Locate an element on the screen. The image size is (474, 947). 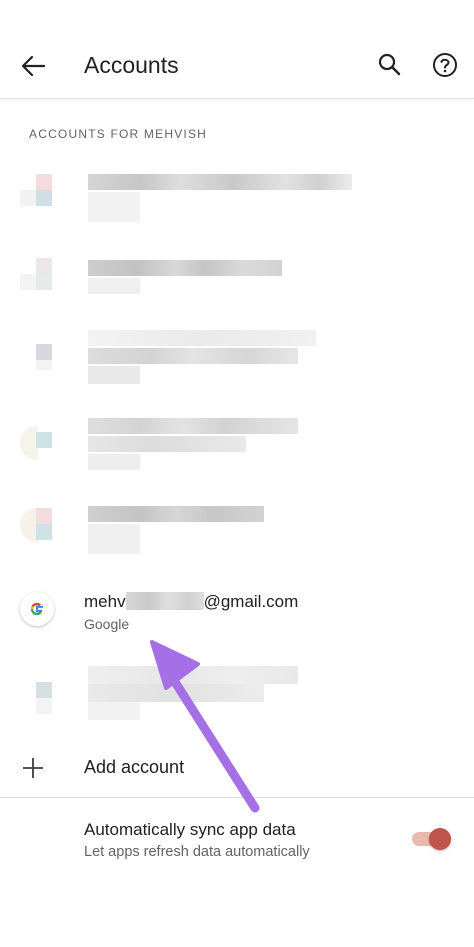
search-button is located at coordinates (390, 65).